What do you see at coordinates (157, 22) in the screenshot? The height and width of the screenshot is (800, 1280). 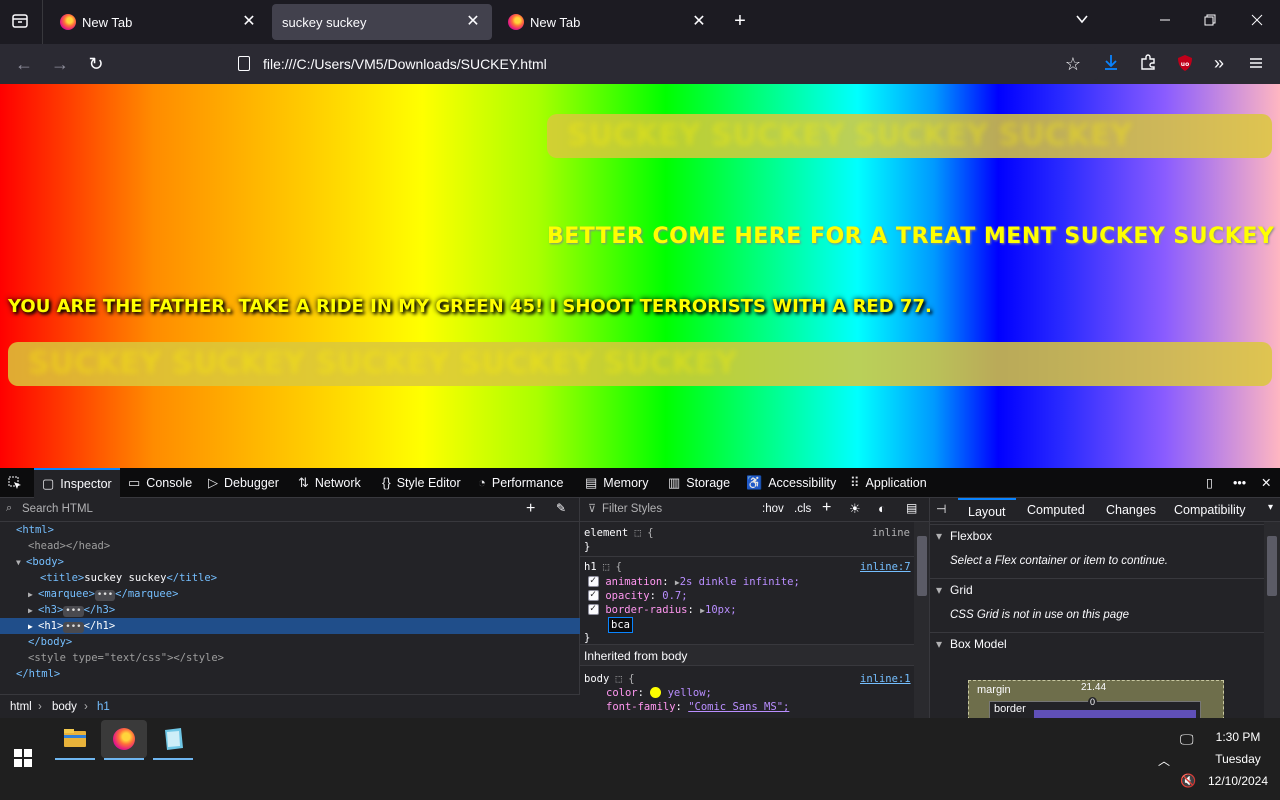 I see `tab-new-tab-1: New Tab ✕` at bounding box center [157, 22].